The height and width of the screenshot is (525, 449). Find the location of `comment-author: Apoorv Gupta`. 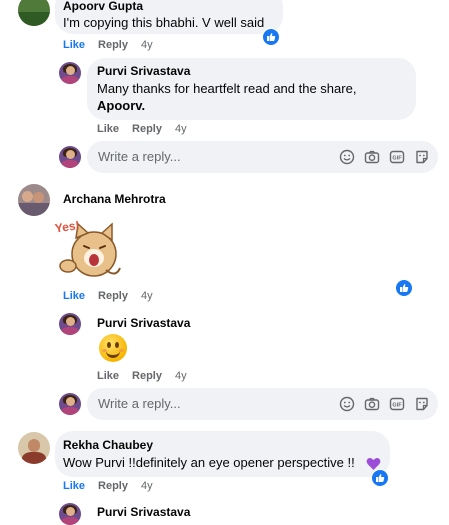

comment-author: Apoorv Gupta is located at coordinates (103, 6).